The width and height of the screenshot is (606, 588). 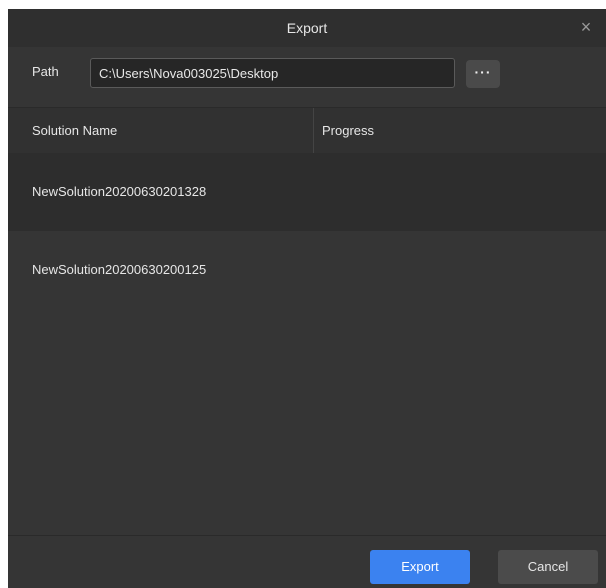 I want to click on dialog-footer: Export Cancel, so click(x=307, y=561).